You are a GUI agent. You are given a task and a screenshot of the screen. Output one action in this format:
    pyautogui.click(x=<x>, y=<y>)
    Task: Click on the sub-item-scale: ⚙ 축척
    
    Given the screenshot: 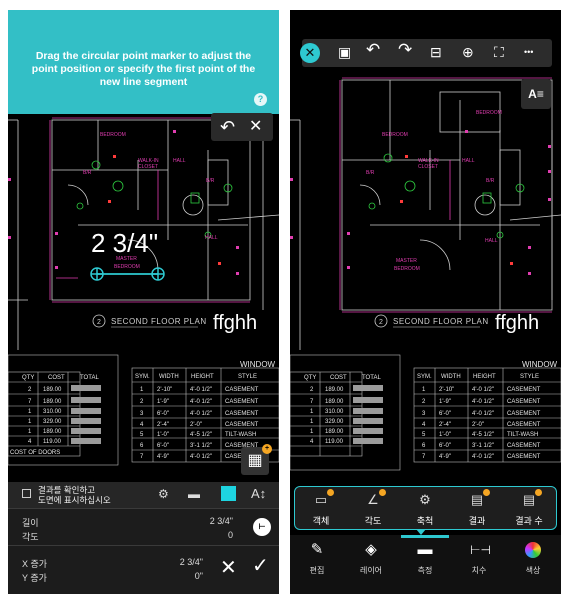 What is the action you would take?
    pyautogui.click(x=425, y=509)
    